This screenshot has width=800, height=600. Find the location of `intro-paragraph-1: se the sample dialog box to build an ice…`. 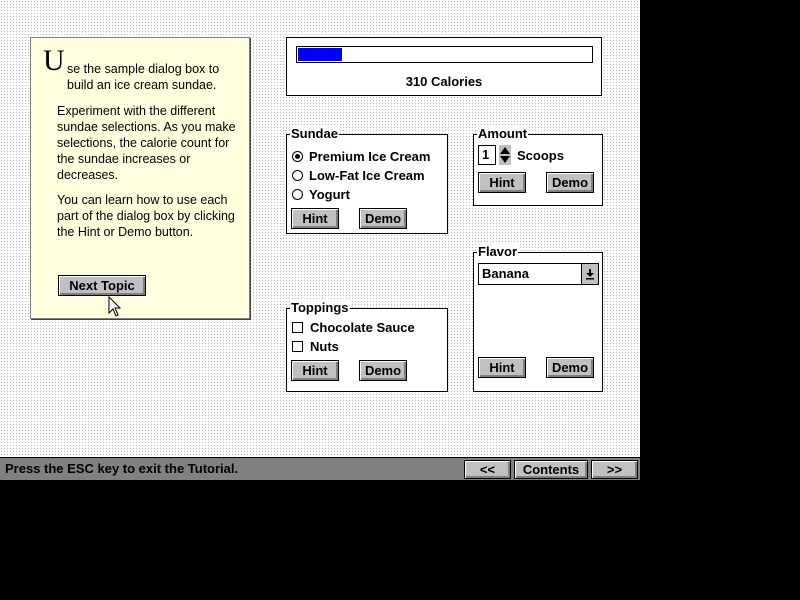

intro-paragraph-1: se the sample dialog box to build an ice… is located at coordinates (143, 77).